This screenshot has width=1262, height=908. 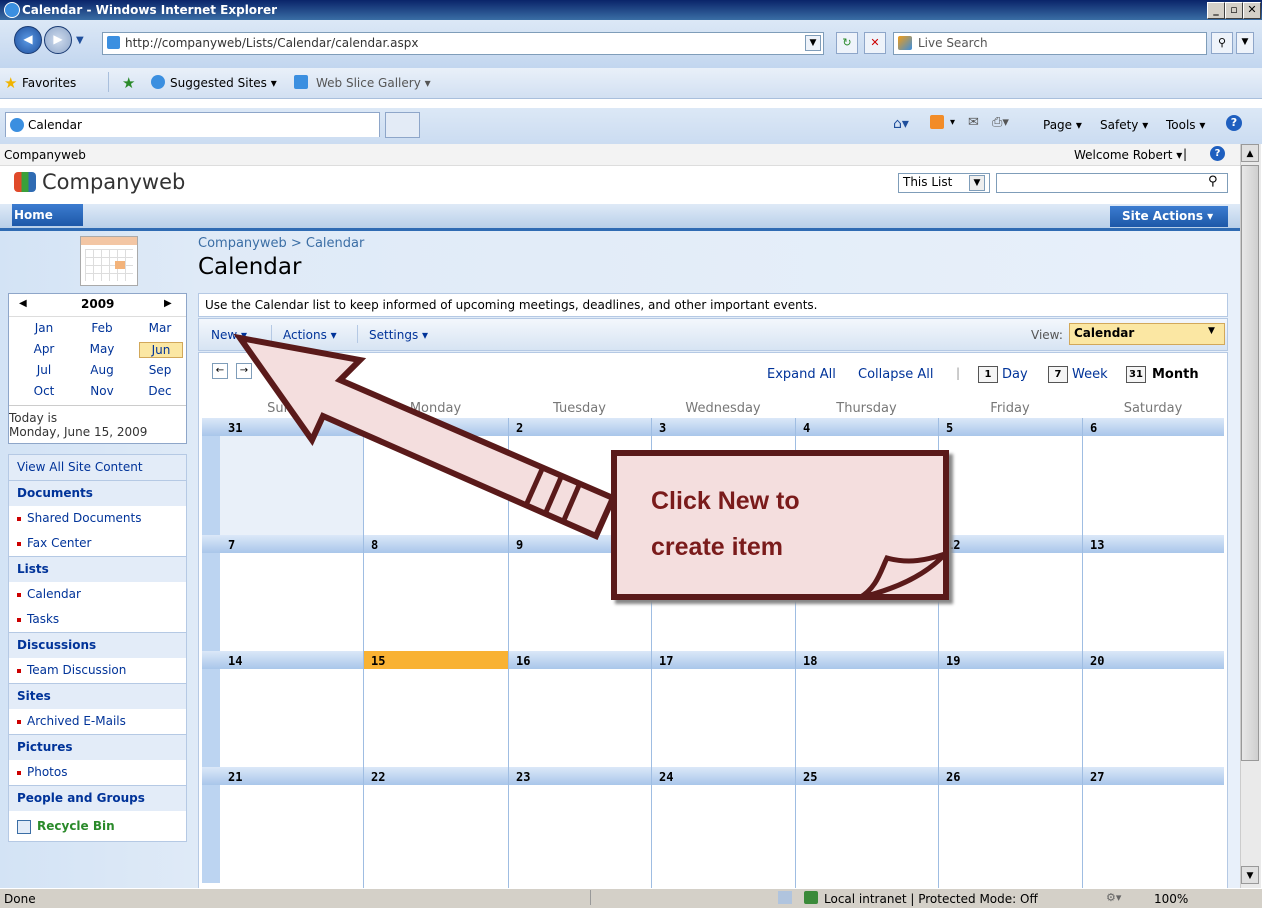 What do you see at coordinates (1058, 374) in the screenshot?
I see `week-view-icon: 7` at bounding box center [1058, 374].